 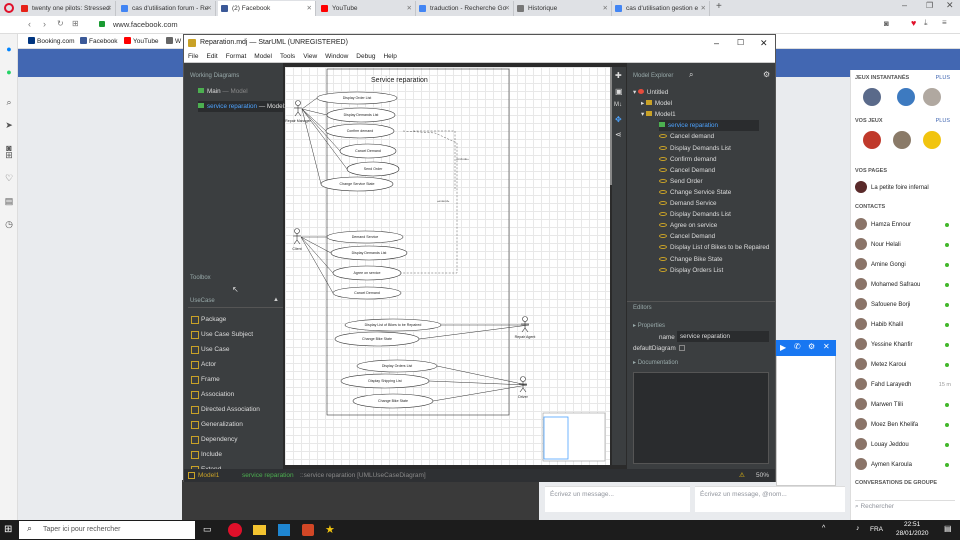 What do you see at coordinates (681, 181) in the screenshot?
I see `tree-item: Send Order` at bounding box center [681, 181].